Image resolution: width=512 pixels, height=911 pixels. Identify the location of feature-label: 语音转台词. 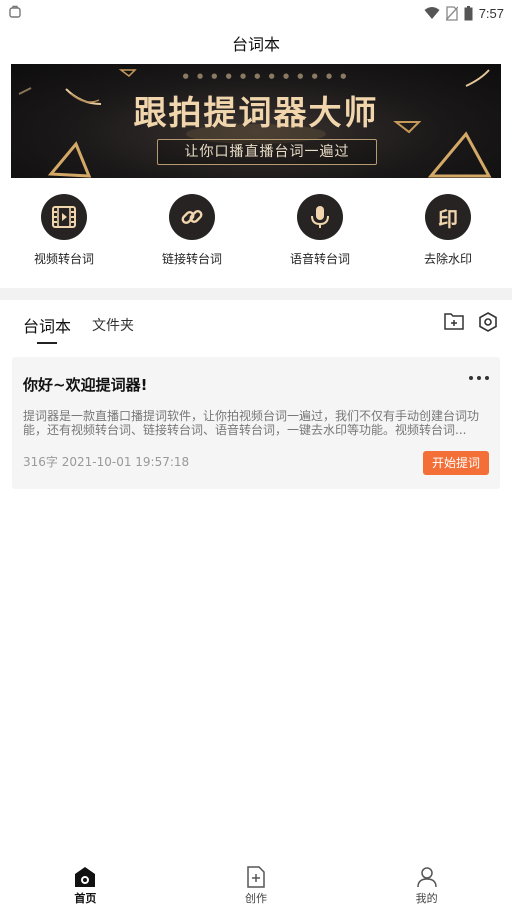
(319, 259).